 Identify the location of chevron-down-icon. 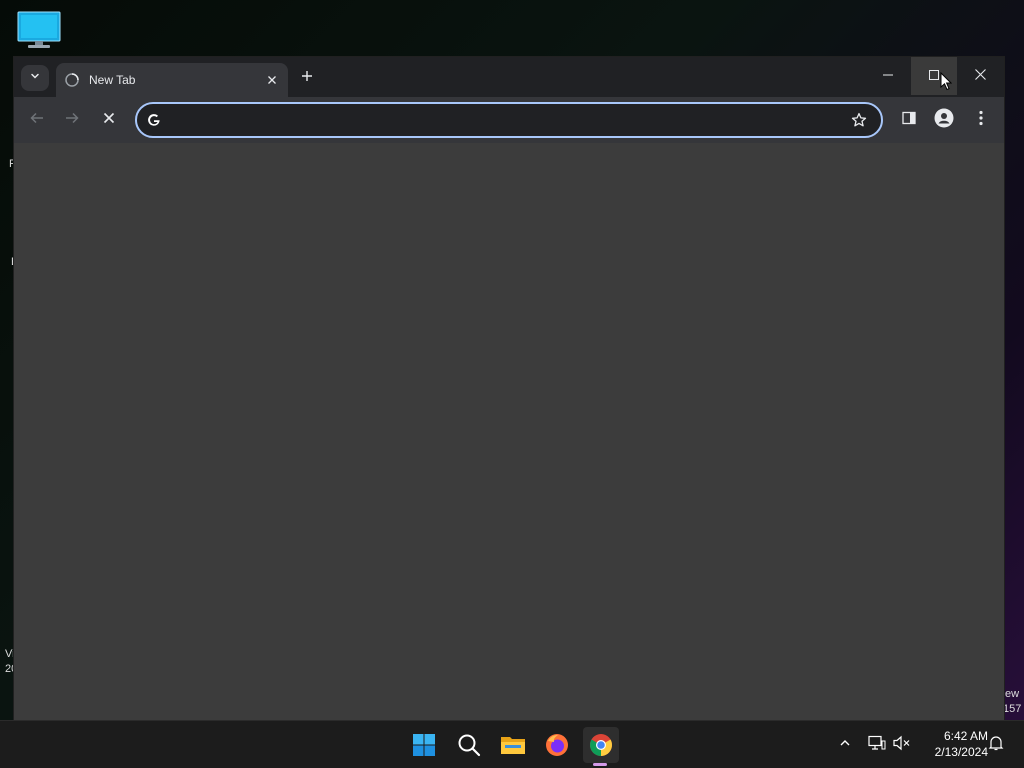
(35, 78).